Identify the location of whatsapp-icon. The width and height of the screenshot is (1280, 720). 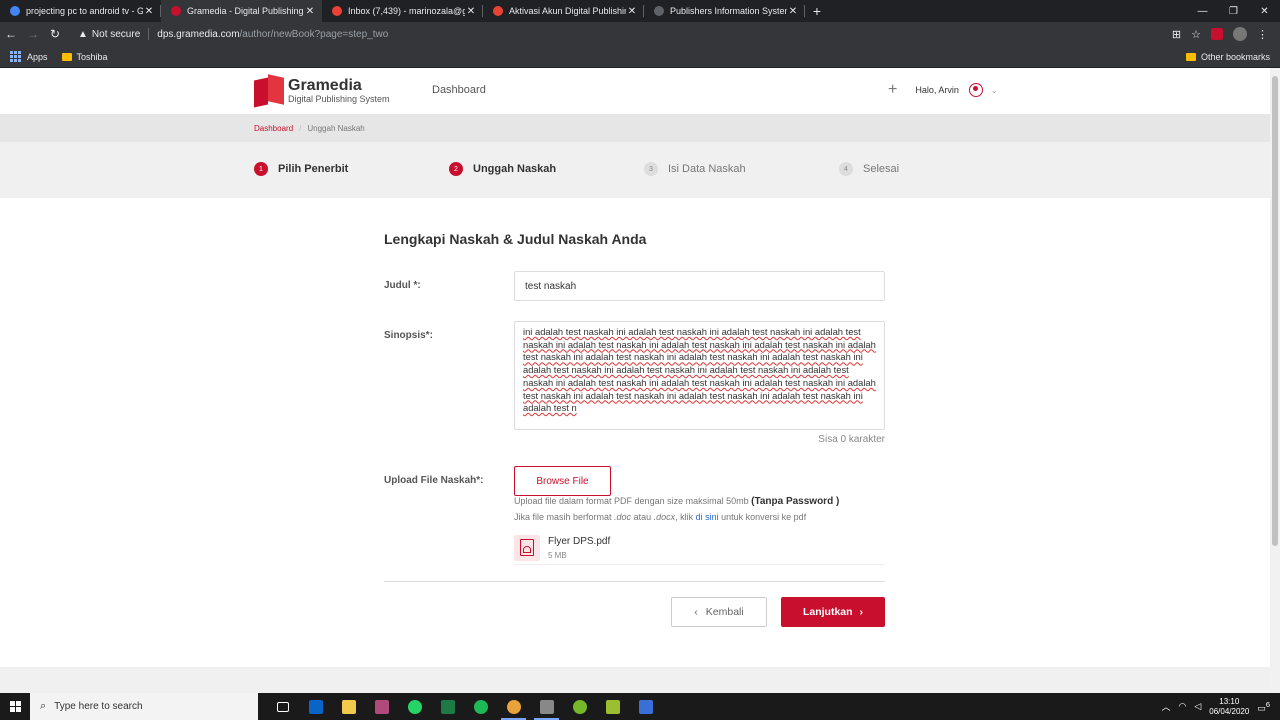
(414, 706).